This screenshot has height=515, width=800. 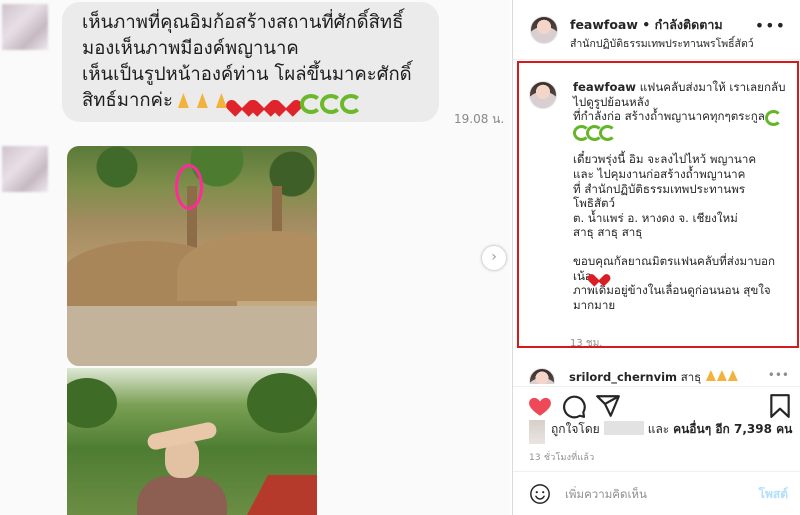 I want to click on chat-line-with-emoji: สิทธ์มากค่ะ, so click(x=252, y=101).